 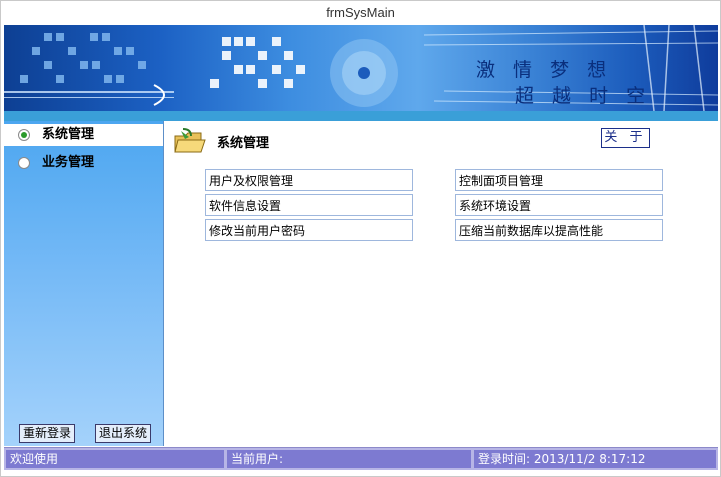 I want to click on banner-slogan-line2: 超 越 时 空, so click(x=583, y=96).